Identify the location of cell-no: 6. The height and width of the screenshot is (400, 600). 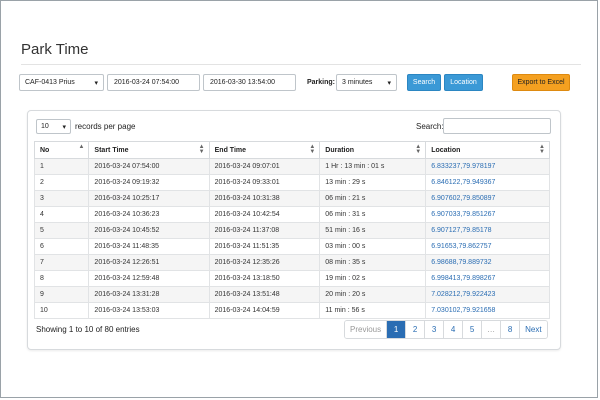
(61, 246).